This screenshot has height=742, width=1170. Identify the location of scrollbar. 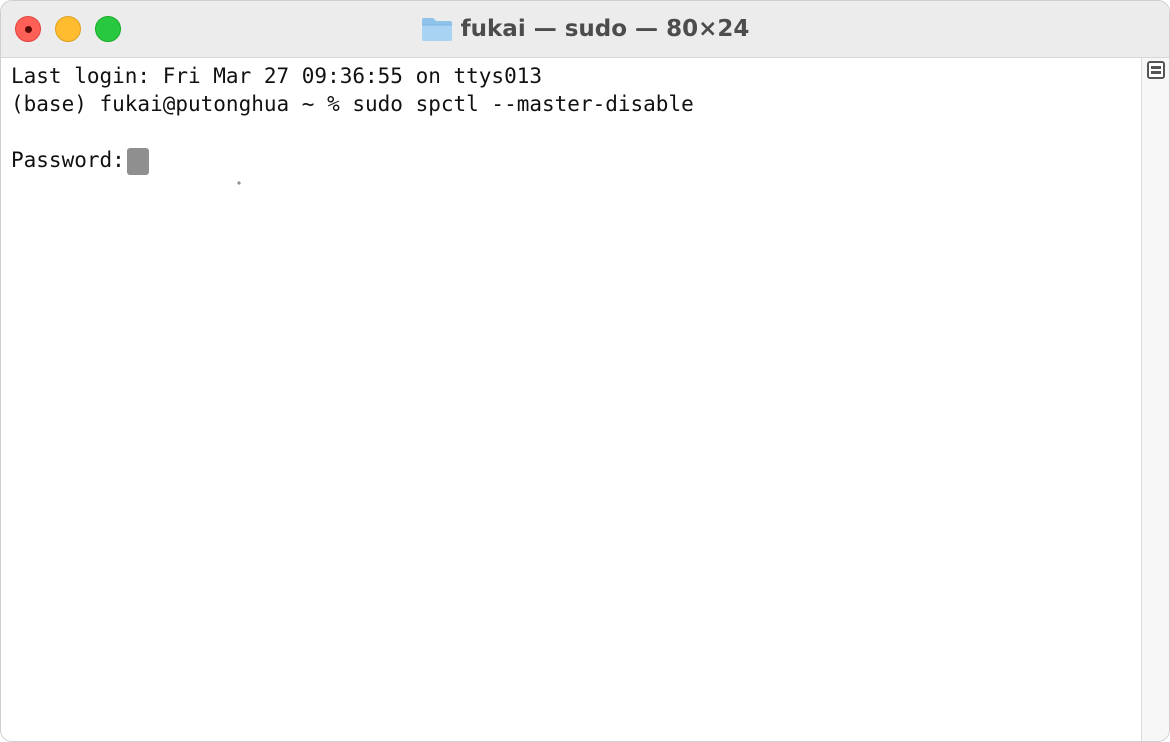
(1155, 399).